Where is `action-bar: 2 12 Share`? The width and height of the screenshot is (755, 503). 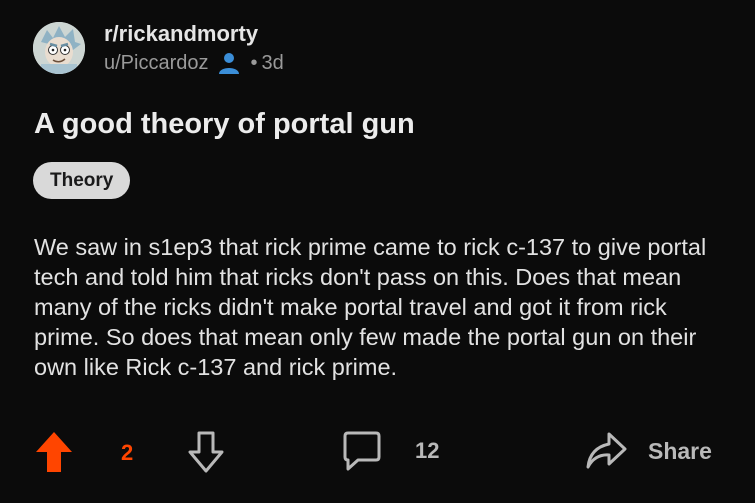
action-bar: 2 12 Share is located at coordinates (377, 453).